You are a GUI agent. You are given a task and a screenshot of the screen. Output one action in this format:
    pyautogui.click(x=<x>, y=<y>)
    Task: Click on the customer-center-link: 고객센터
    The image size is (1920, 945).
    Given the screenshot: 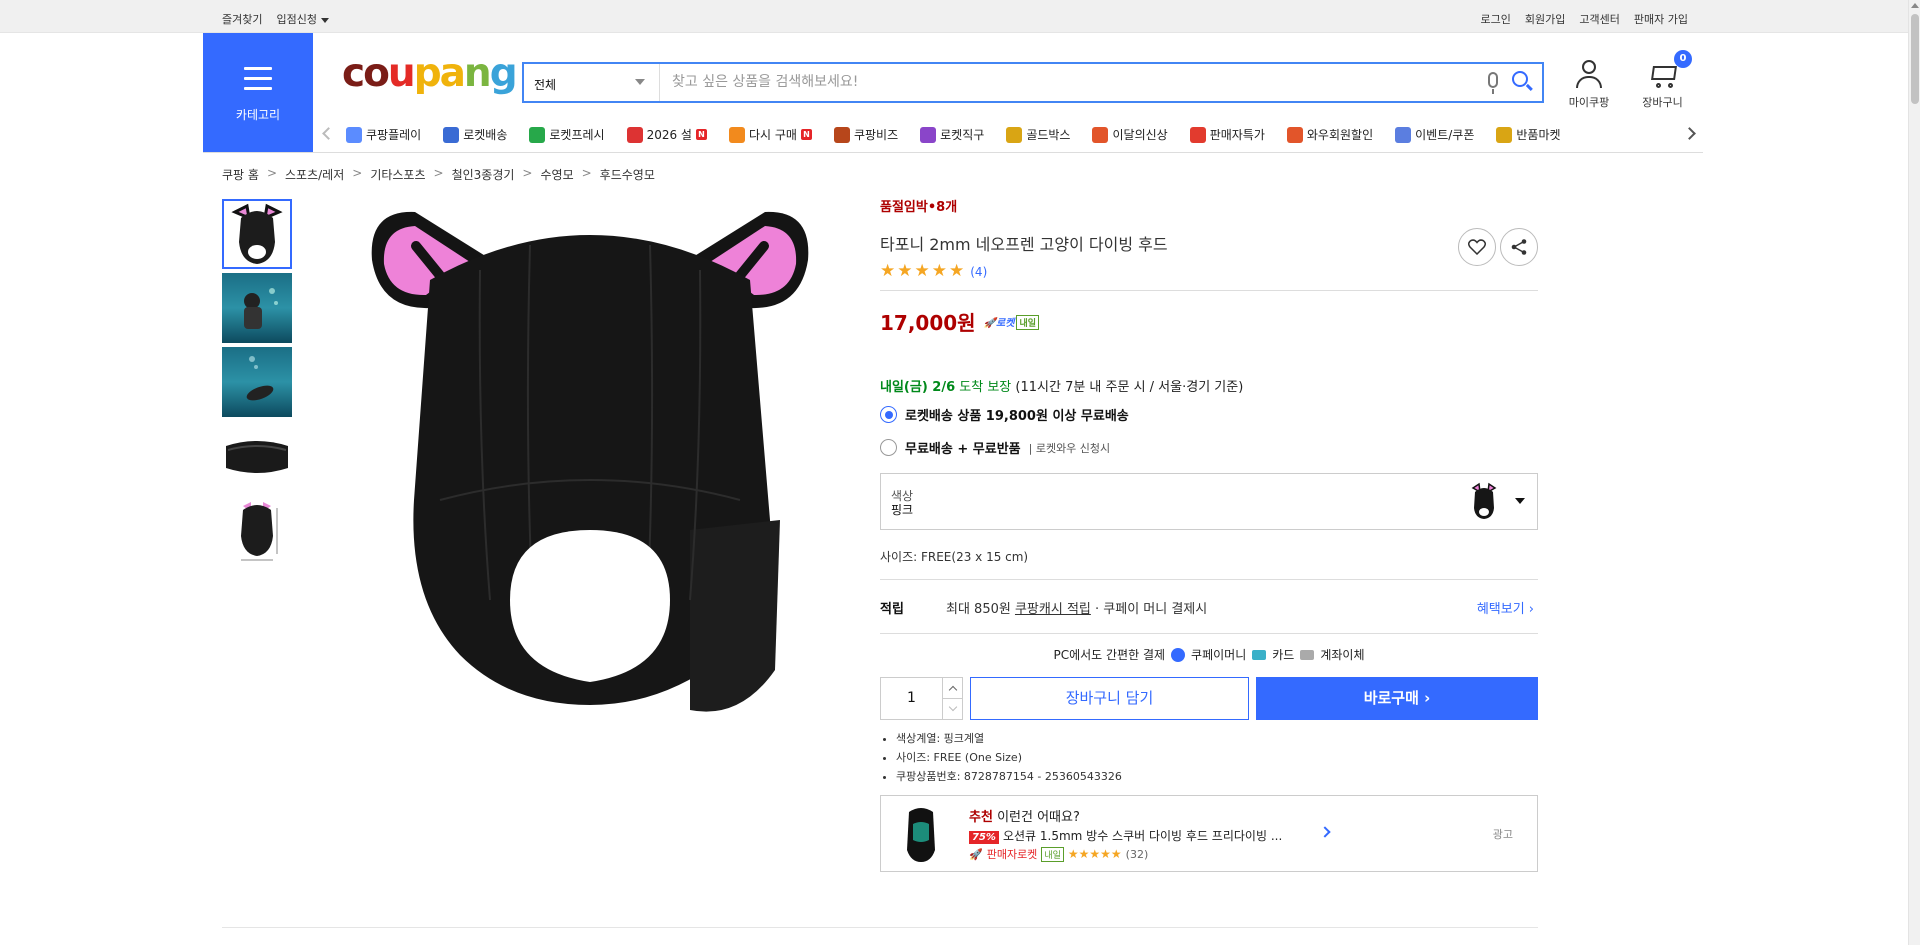 What is the action you would take?
    pyautogui.click(x=1599, y=19)
    